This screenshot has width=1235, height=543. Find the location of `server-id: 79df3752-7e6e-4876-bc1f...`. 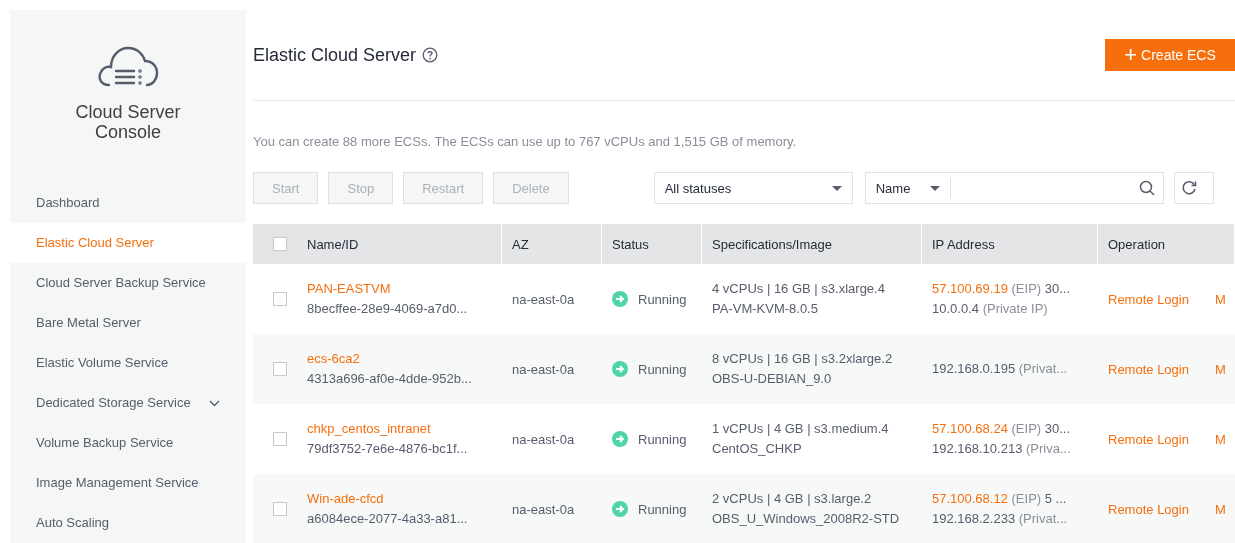

server-id: 79df3752-7e6e-4876-bc1f... is located at coordinates (387, 449).